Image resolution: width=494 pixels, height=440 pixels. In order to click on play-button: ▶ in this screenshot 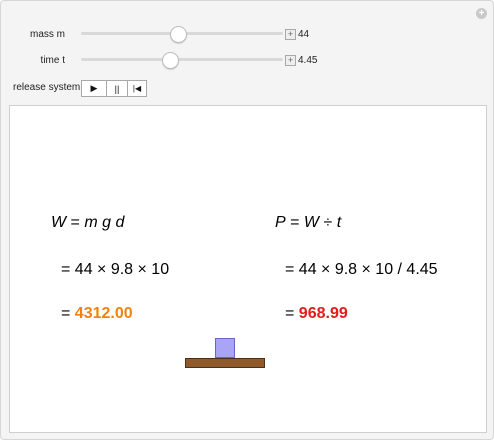, I will do `click(94, 88)`.